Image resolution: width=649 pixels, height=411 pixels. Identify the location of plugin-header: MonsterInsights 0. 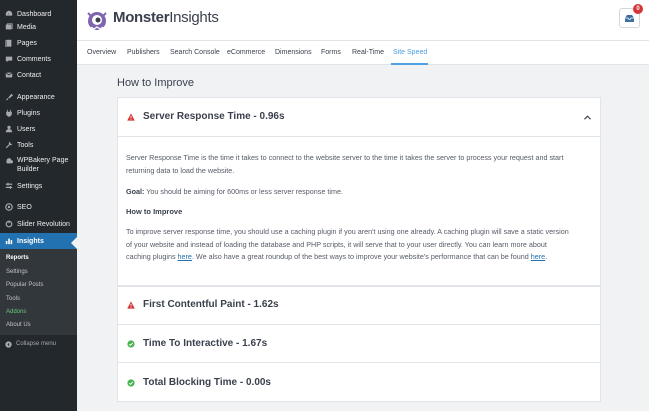
(363, 20).